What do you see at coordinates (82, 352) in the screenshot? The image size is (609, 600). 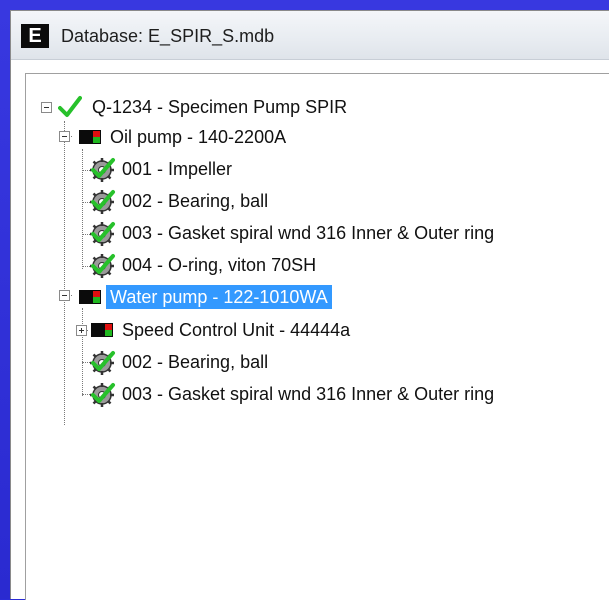 I see `tree-line-water` at bounding box center [82, 352].